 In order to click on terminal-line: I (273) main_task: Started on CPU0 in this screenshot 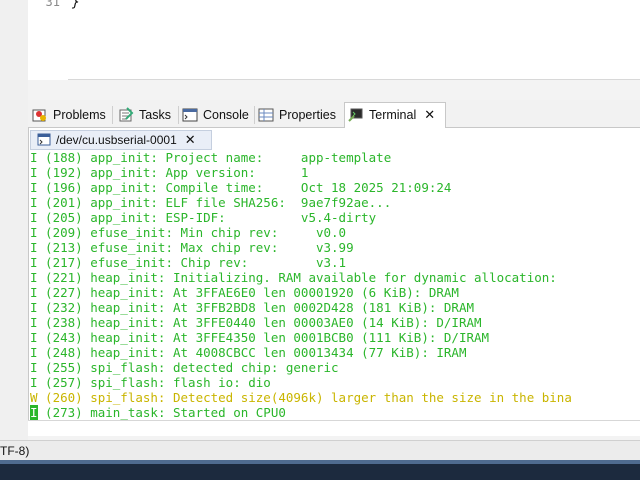, I will do `click(158, 412)`.